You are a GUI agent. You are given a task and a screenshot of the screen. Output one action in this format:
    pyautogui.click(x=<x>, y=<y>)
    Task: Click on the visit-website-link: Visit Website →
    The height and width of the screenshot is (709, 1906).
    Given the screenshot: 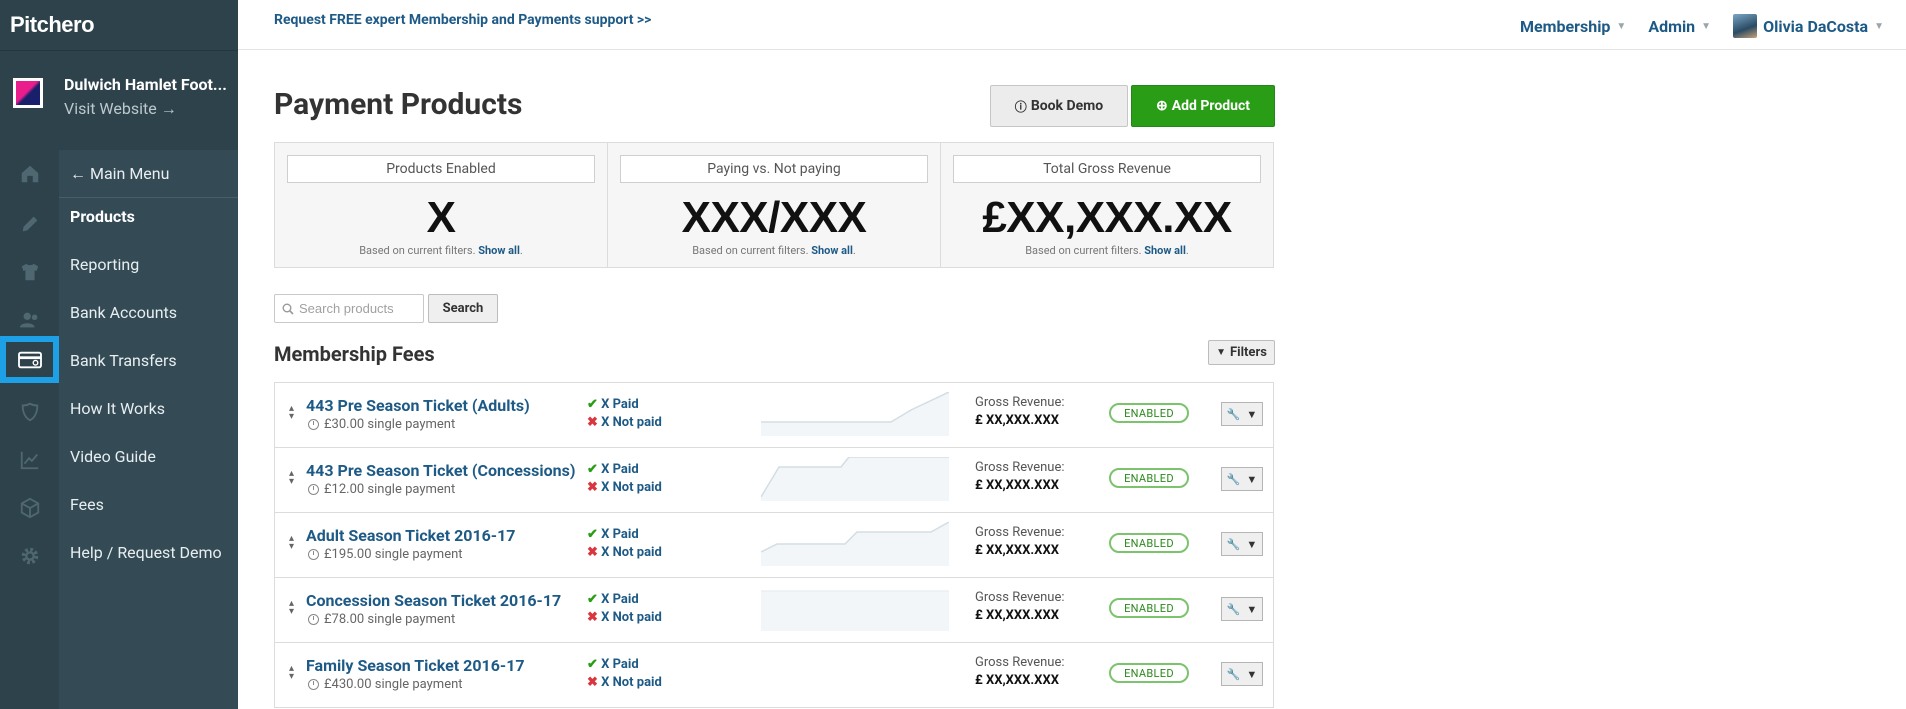 What is the action you would take?
    pyautogui.click(x=120, y=109)
    